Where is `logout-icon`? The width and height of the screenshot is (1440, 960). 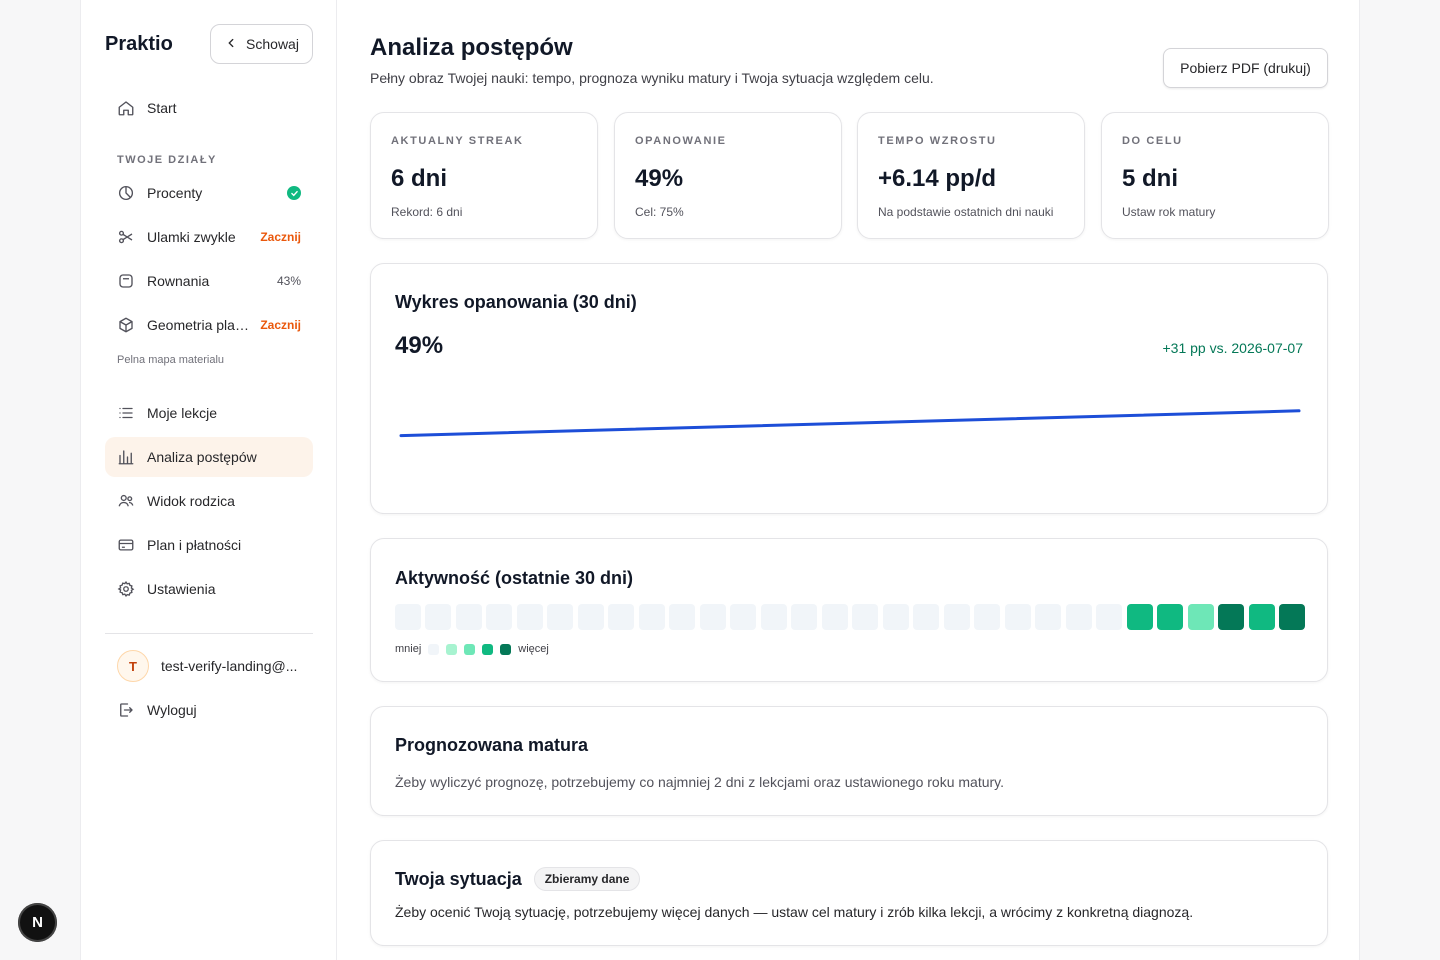 logout-icon is located at coordinates (126, 710).